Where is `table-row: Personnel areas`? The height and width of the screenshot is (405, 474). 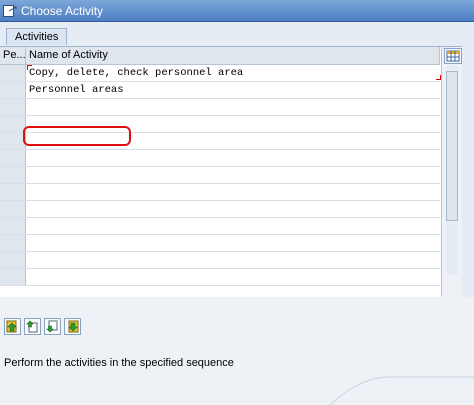 table-row: Personnel areas is located at coordinates (220, 90).